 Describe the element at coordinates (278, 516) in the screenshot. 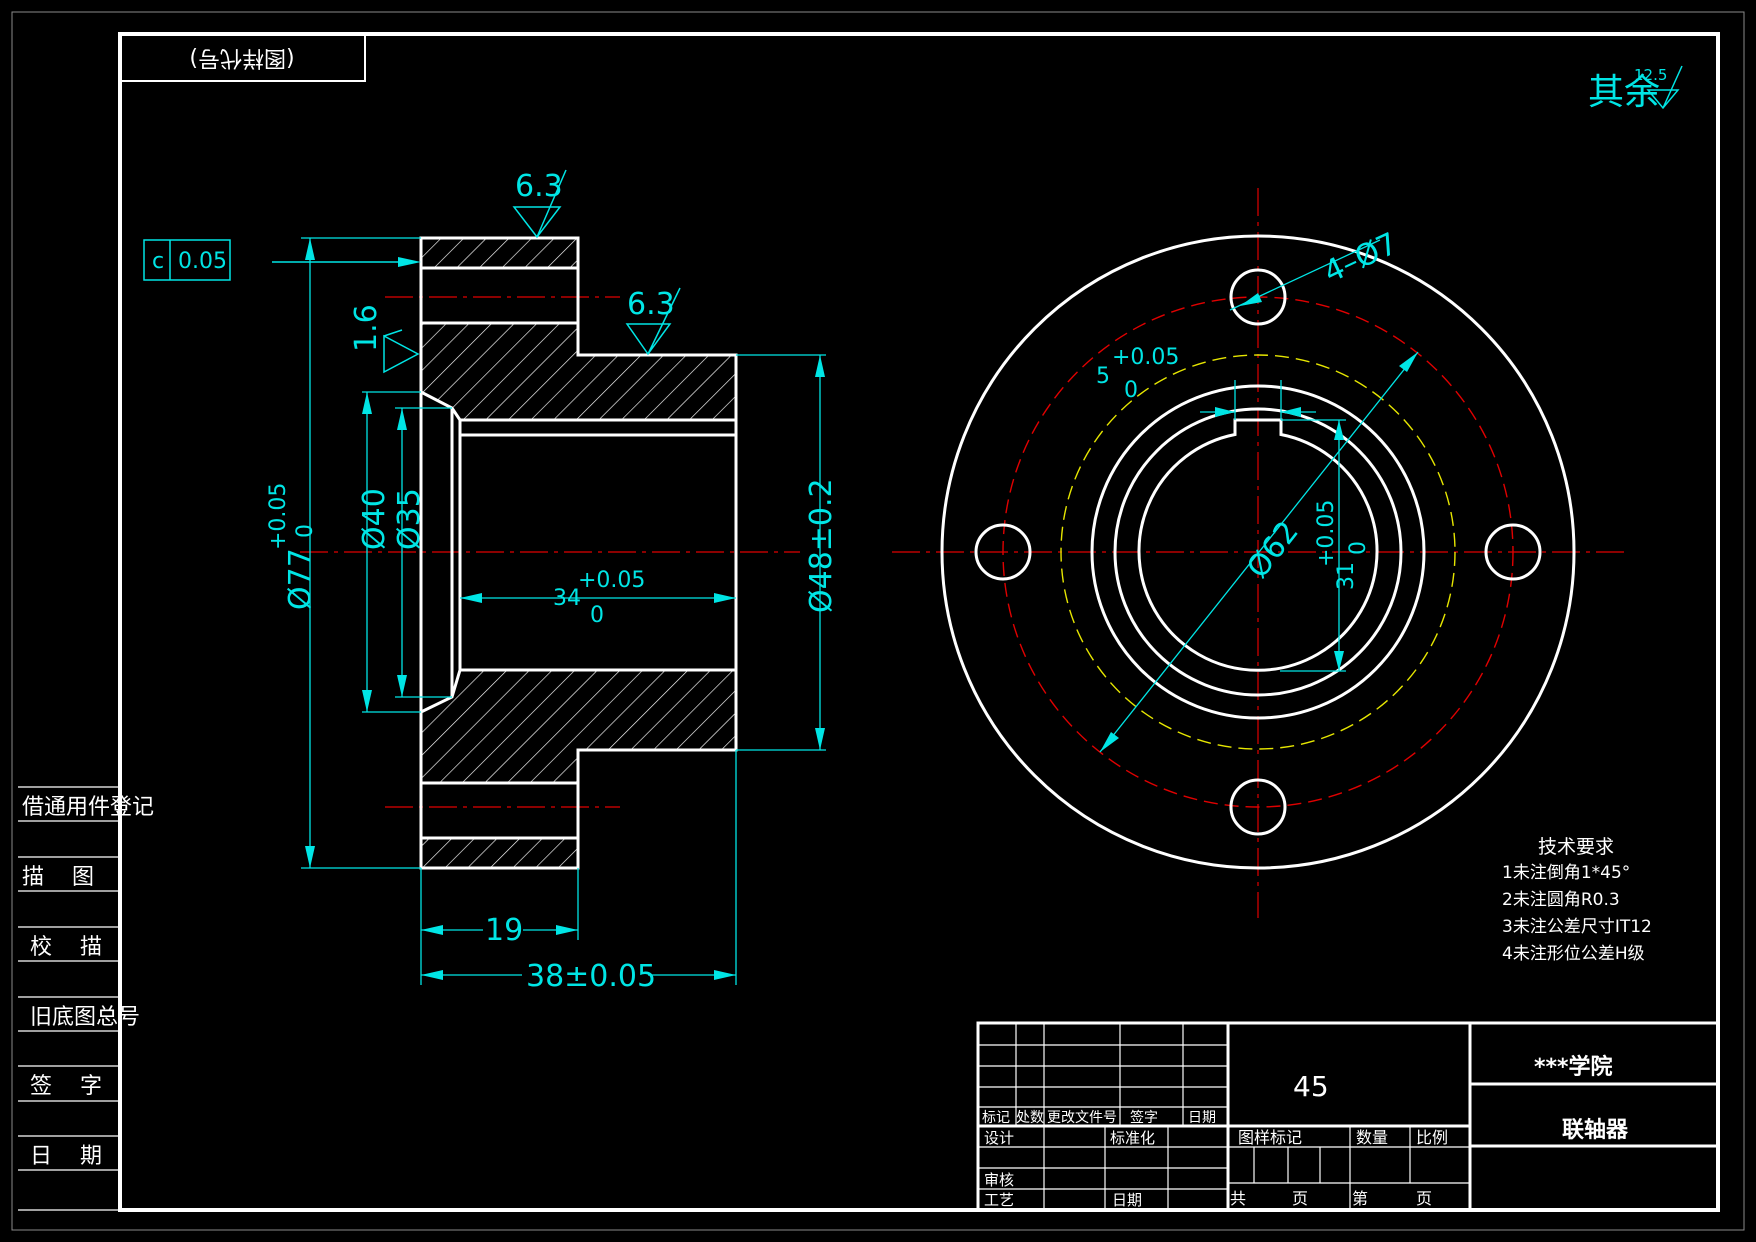

I see `dim-outer-upper: +0.05` at that location.